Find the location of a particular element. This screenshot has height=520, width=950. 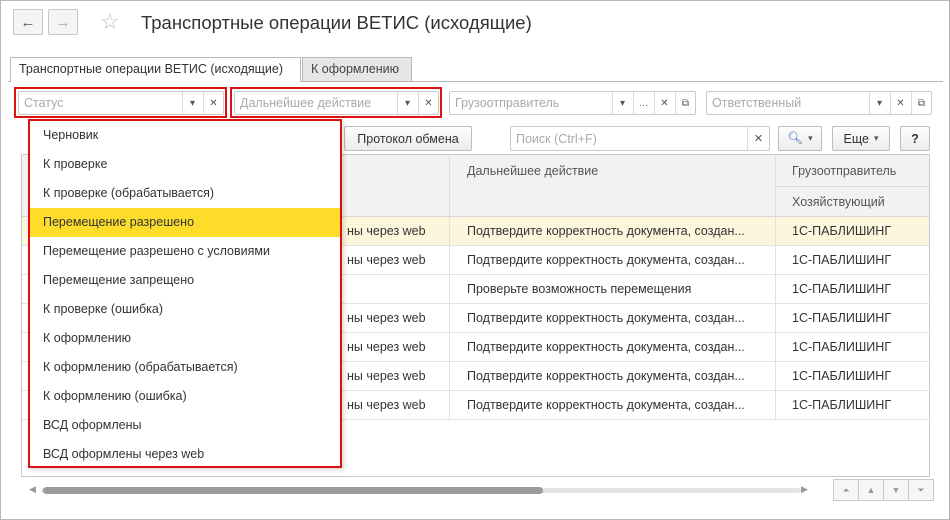

status-option: ВСД оформлены через web is located at coordinates (185, 454).